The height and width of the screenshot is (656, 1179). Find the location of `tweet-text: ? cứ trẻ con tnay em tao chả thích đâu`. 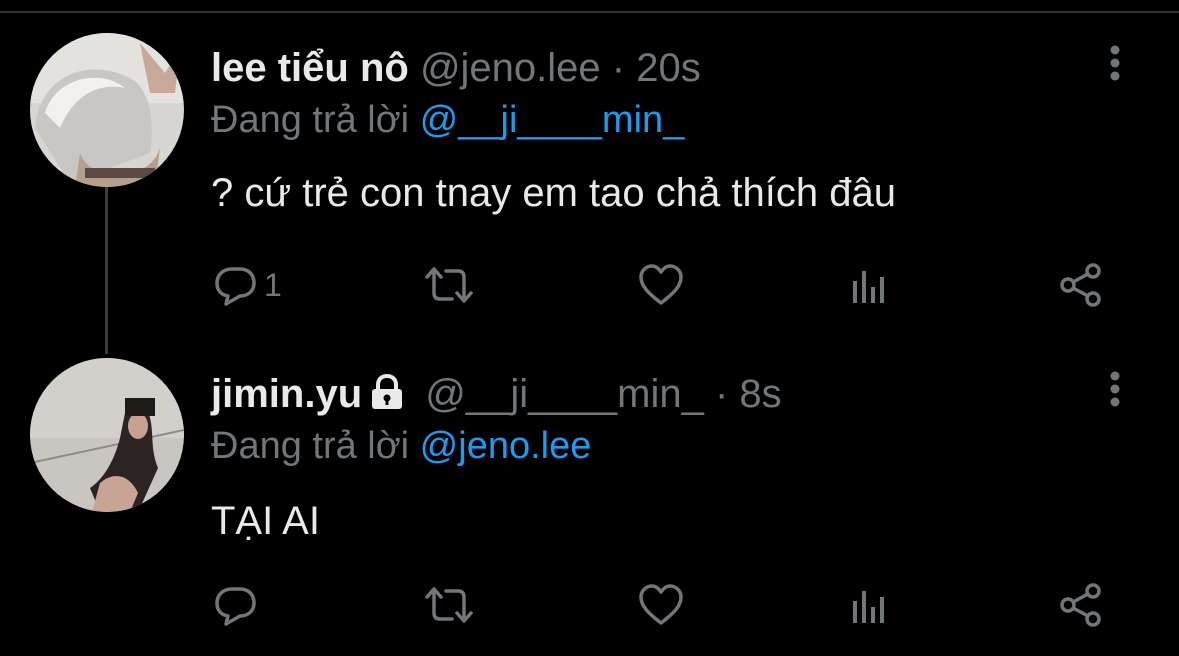

tweet-text: ? cứ trẻ con tnay em tao chả thích đâu is located at coordinates (553, 193).